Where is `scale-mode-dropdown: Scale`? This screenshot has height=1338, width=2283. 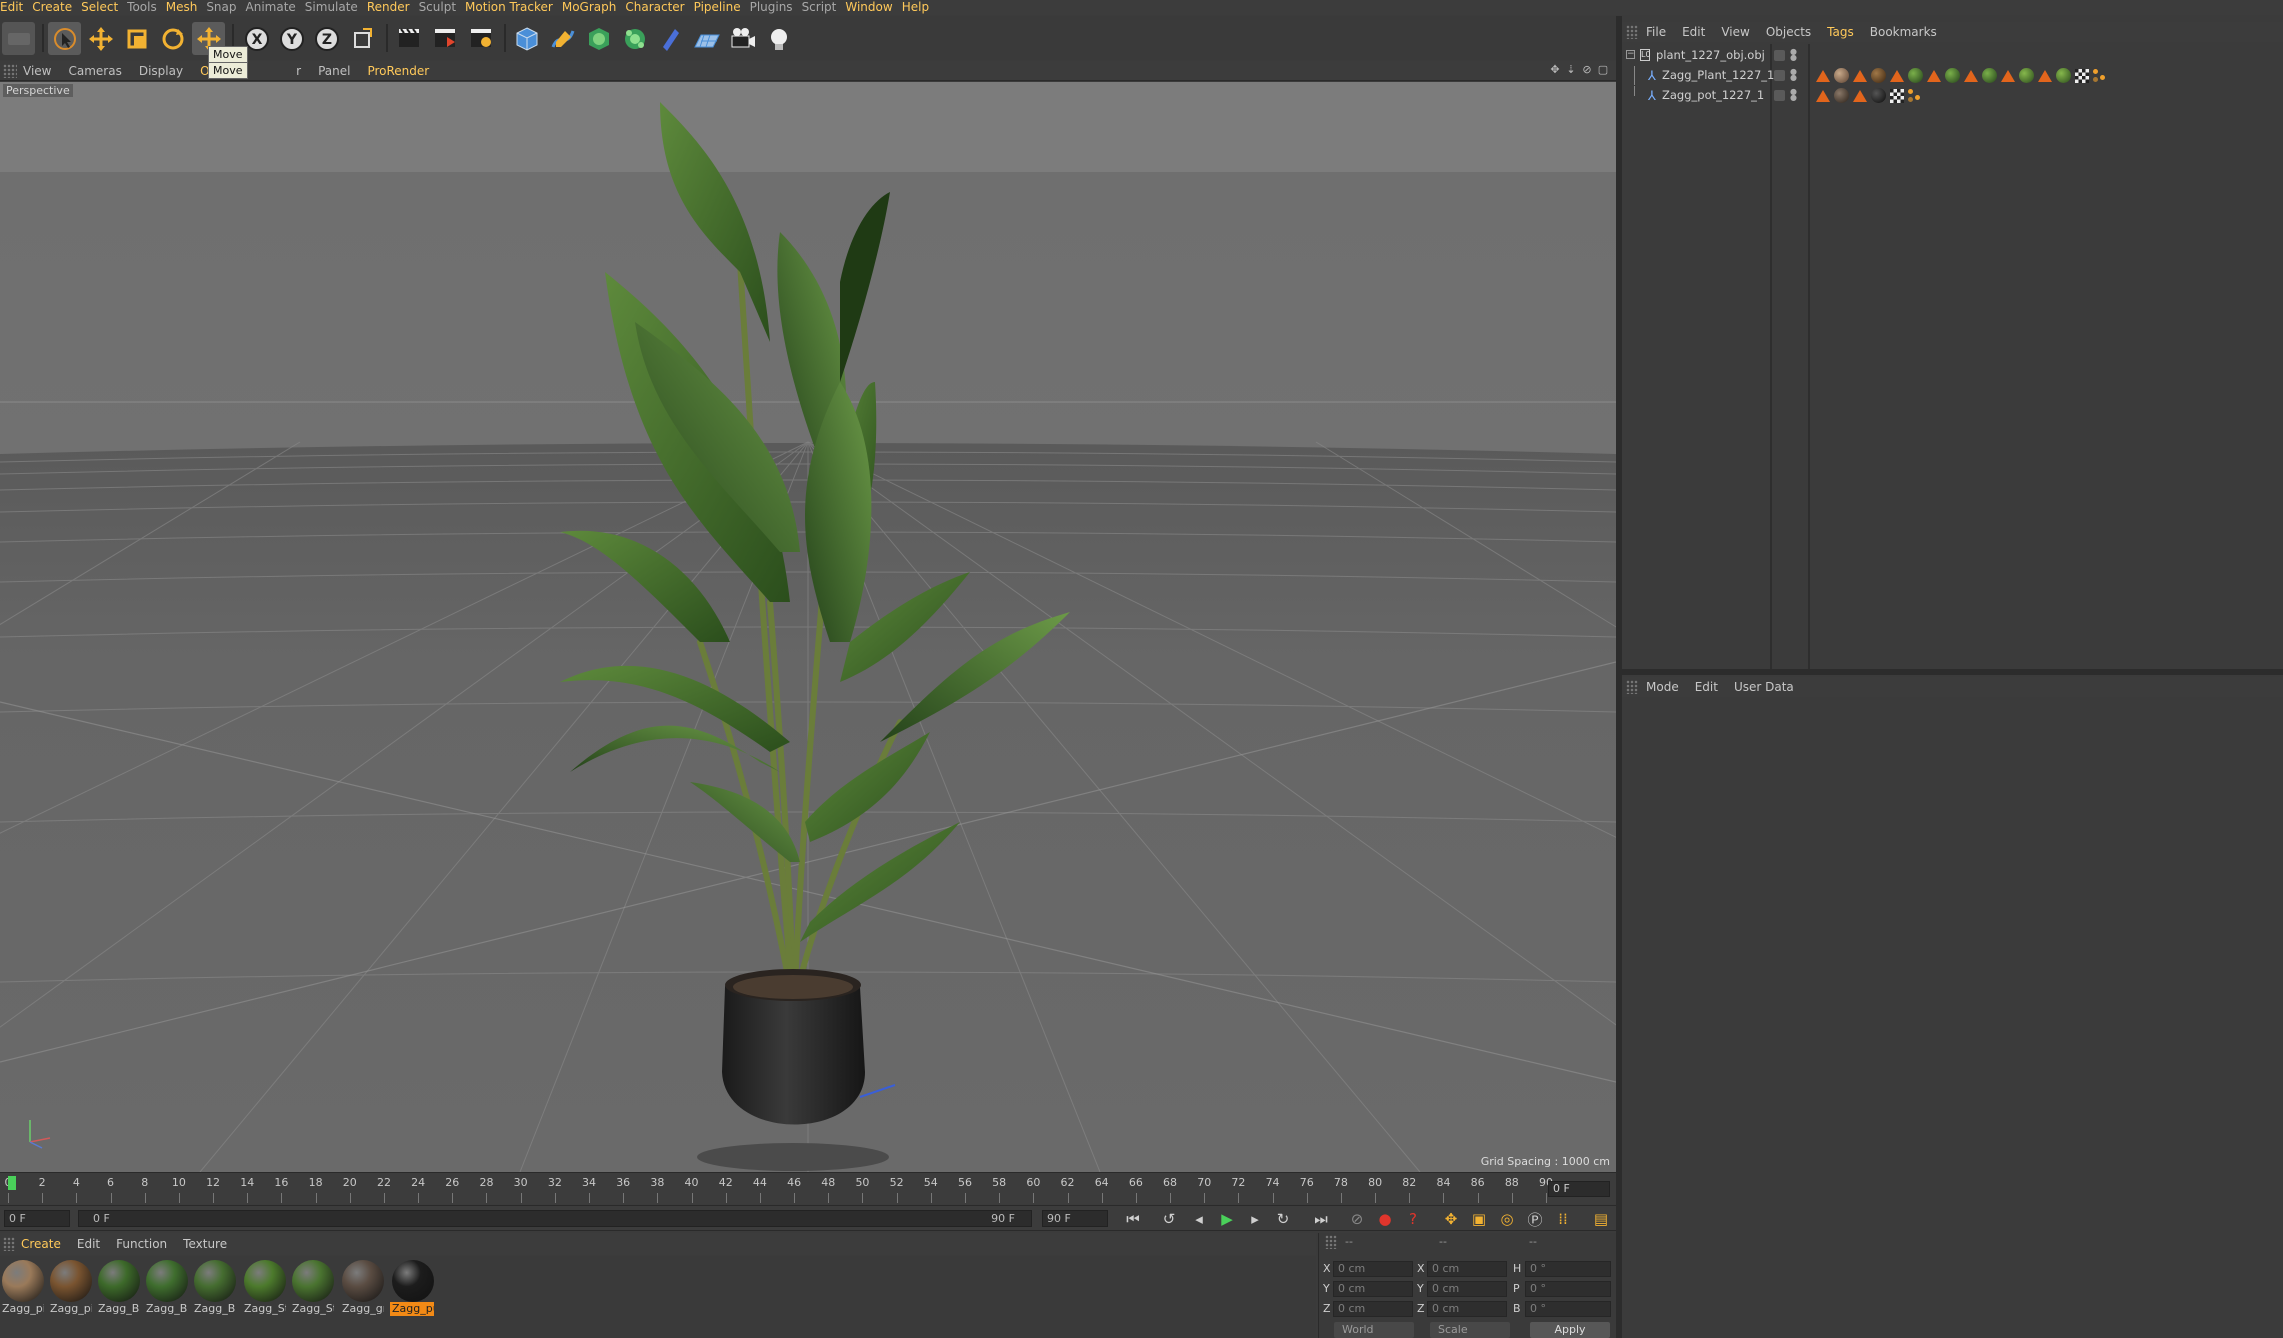
scale-mode-dropdown: Scale is located at coordinates (1470, 1330).